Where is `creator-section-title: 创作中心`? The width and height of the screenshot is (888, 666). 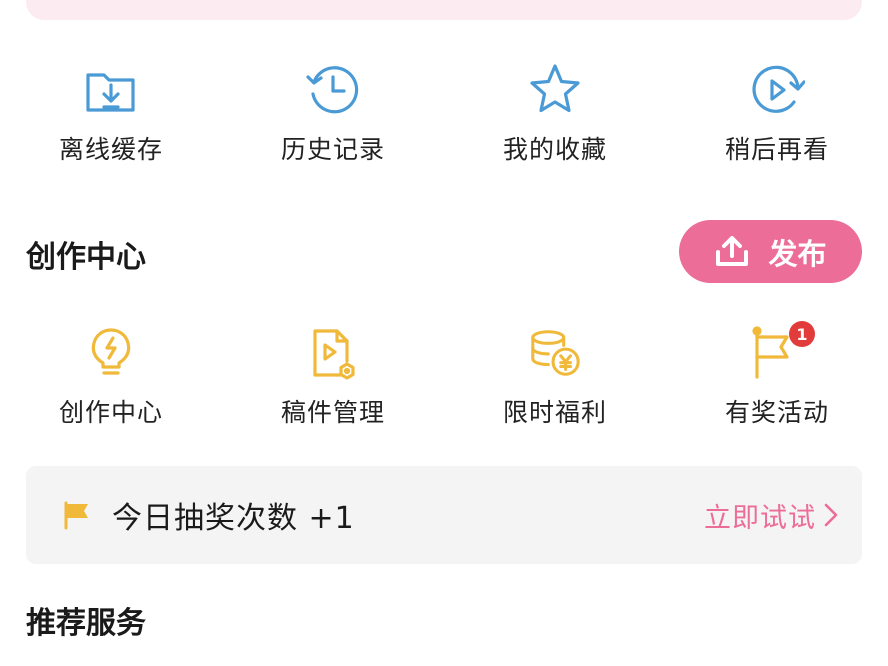 creator-section-title: 创作中心 is located at coordinates (86, 257).